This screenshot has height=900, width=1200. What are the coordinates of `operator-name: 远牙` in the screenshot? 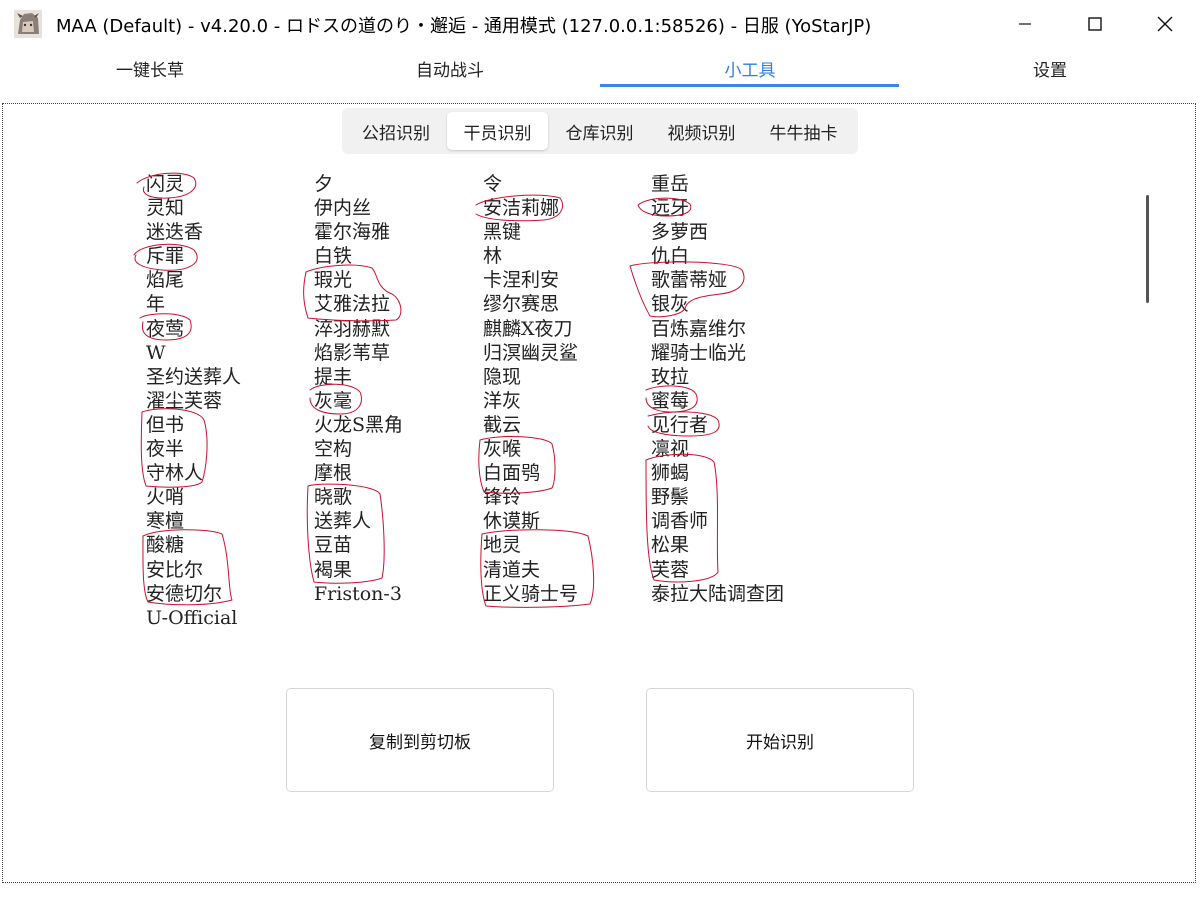 It's located at (670, 208).